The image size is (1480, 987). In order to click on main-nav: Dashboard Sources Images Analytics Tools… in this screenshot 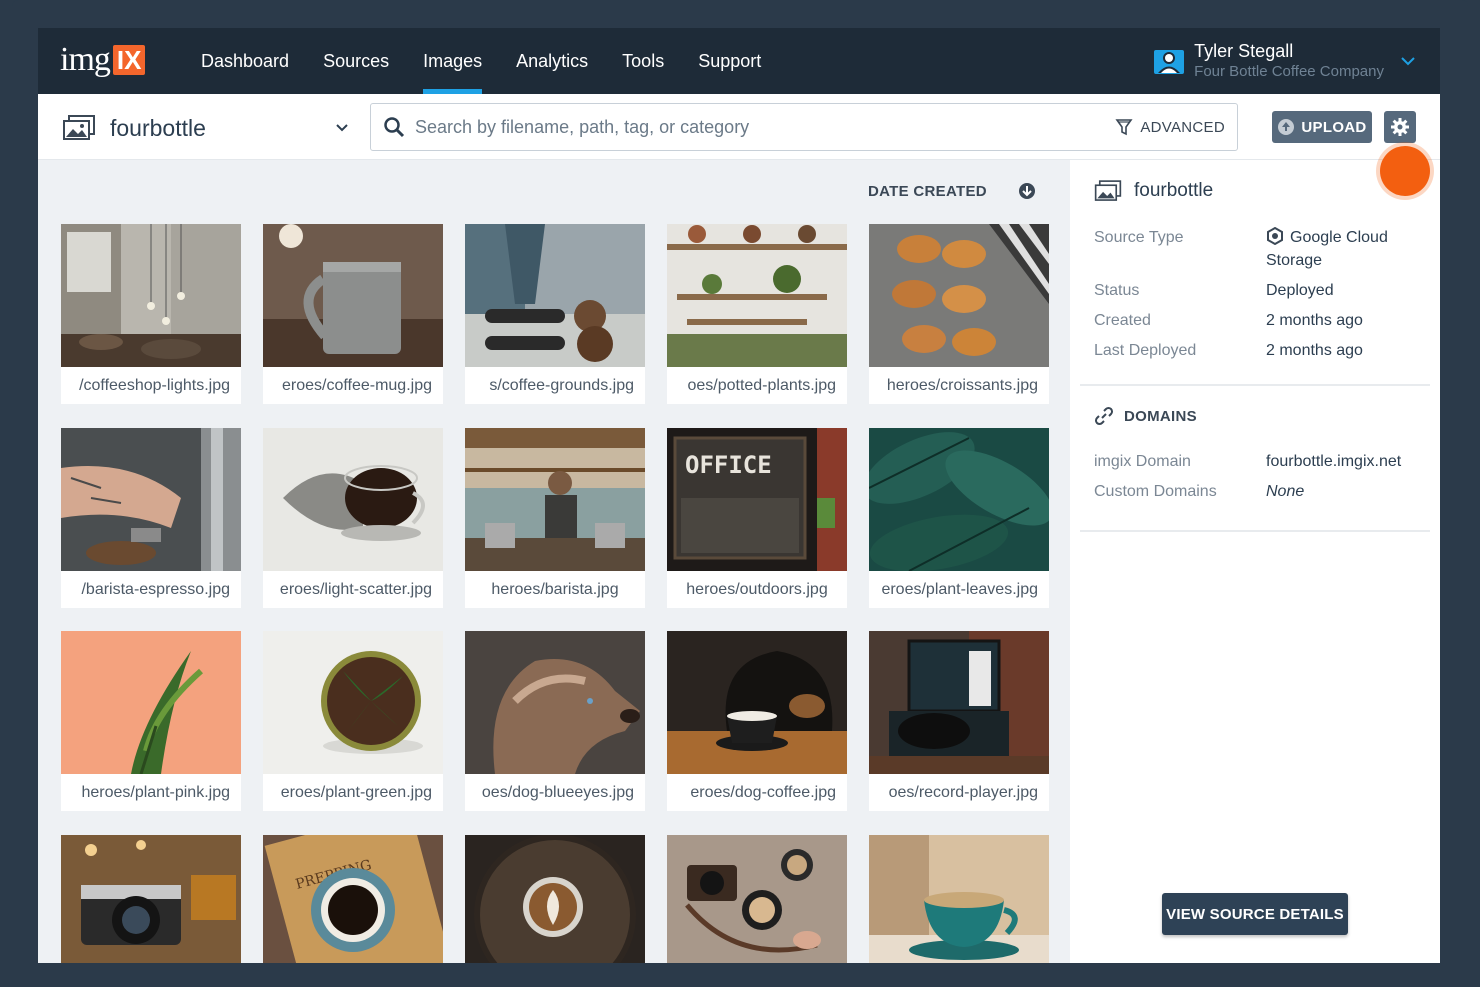, I will do `click(481, 61)`.